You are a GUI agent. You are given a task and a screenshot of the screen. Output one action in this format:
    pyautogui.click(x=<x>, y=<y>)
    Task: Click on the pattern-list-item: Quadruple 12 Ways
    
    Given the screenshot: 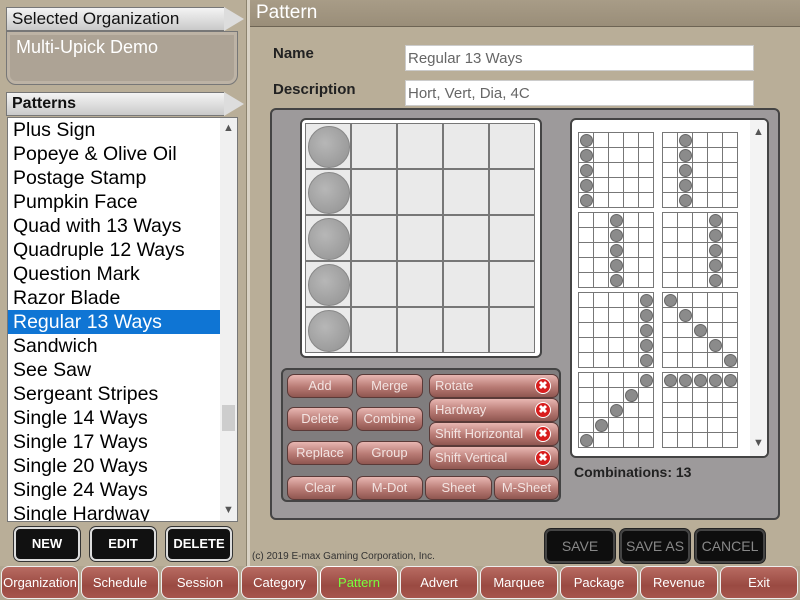 What is the action you would take?
    pyautogui.click(x=114, y=250)
    